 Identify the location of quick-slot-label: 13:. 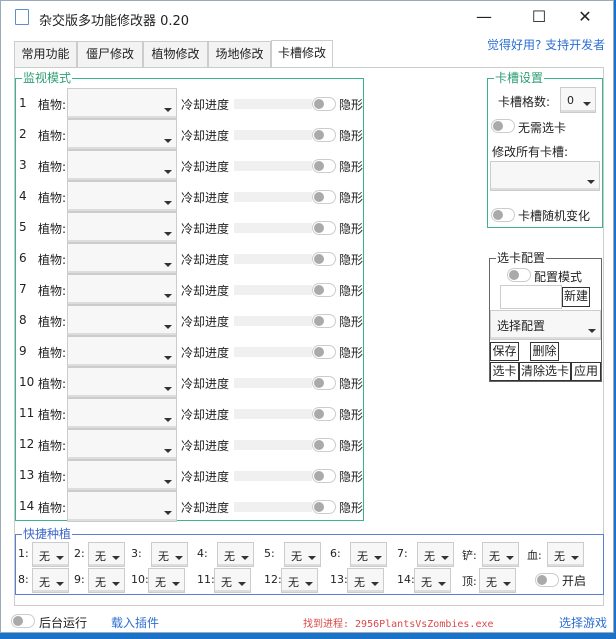
(339, 579).